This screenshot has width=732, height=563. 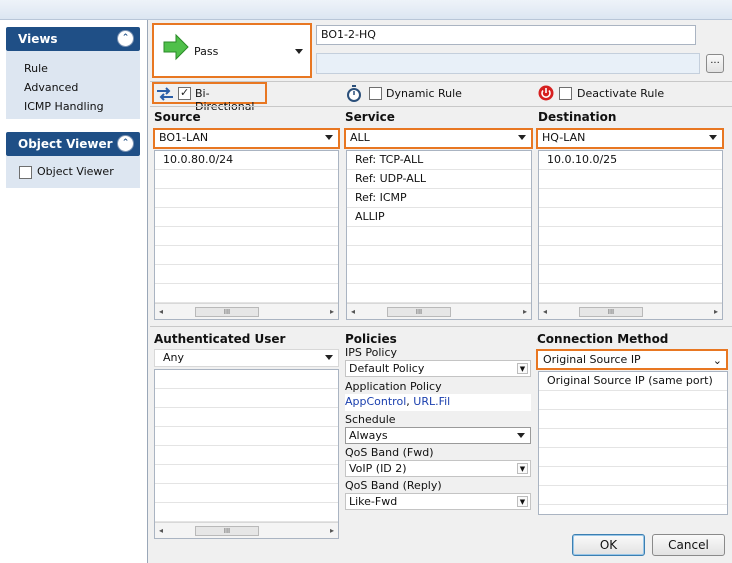 I want to click on qos-reply-value: Like-Fwd, so click(x=373, y=501).